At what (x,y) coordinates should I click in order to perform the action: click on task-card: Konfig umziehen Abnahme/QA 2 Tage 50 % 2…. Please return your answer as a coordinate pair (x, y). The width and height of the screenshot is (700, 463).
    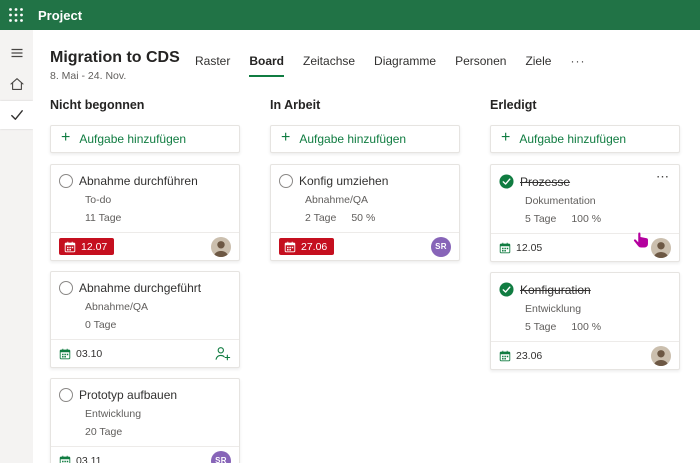
    Looking at the image, I should click on (365, 213).